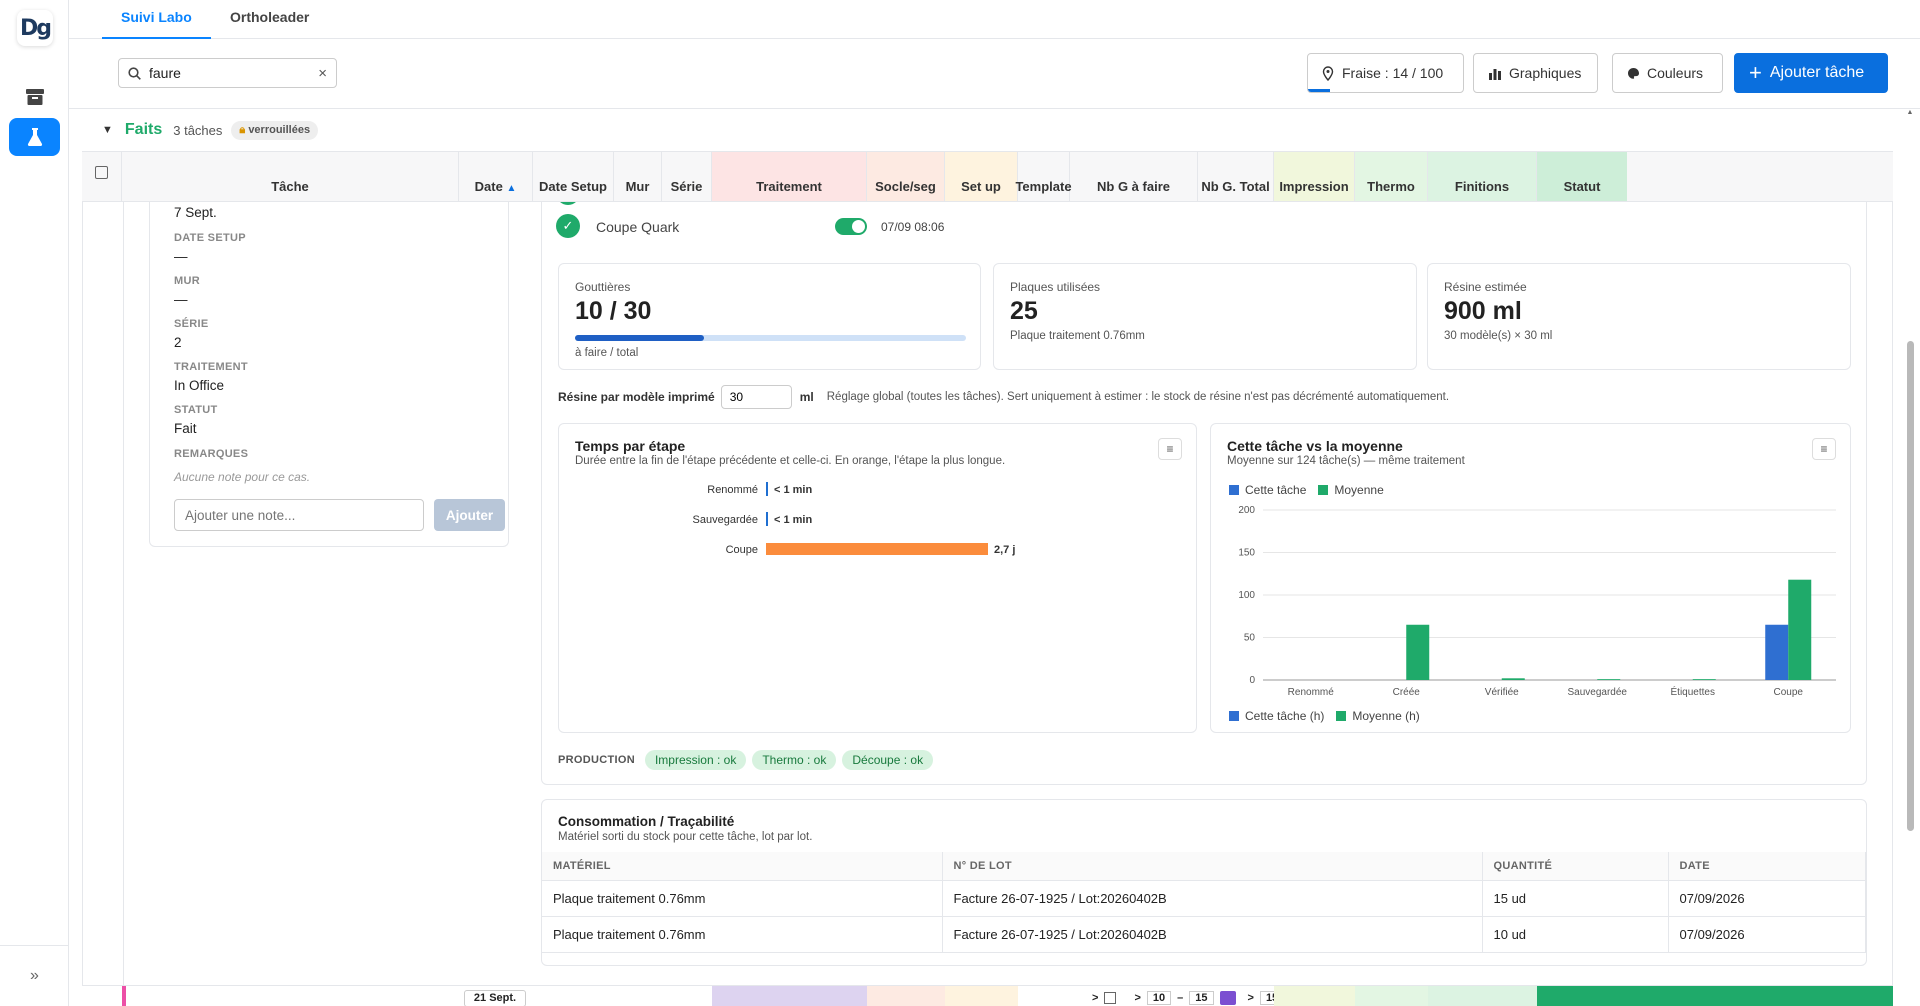  What do you see at coordinates (568, 226) in the screenshot?
I see `step-check-icon: ✓` at bounding box center [568, 226].